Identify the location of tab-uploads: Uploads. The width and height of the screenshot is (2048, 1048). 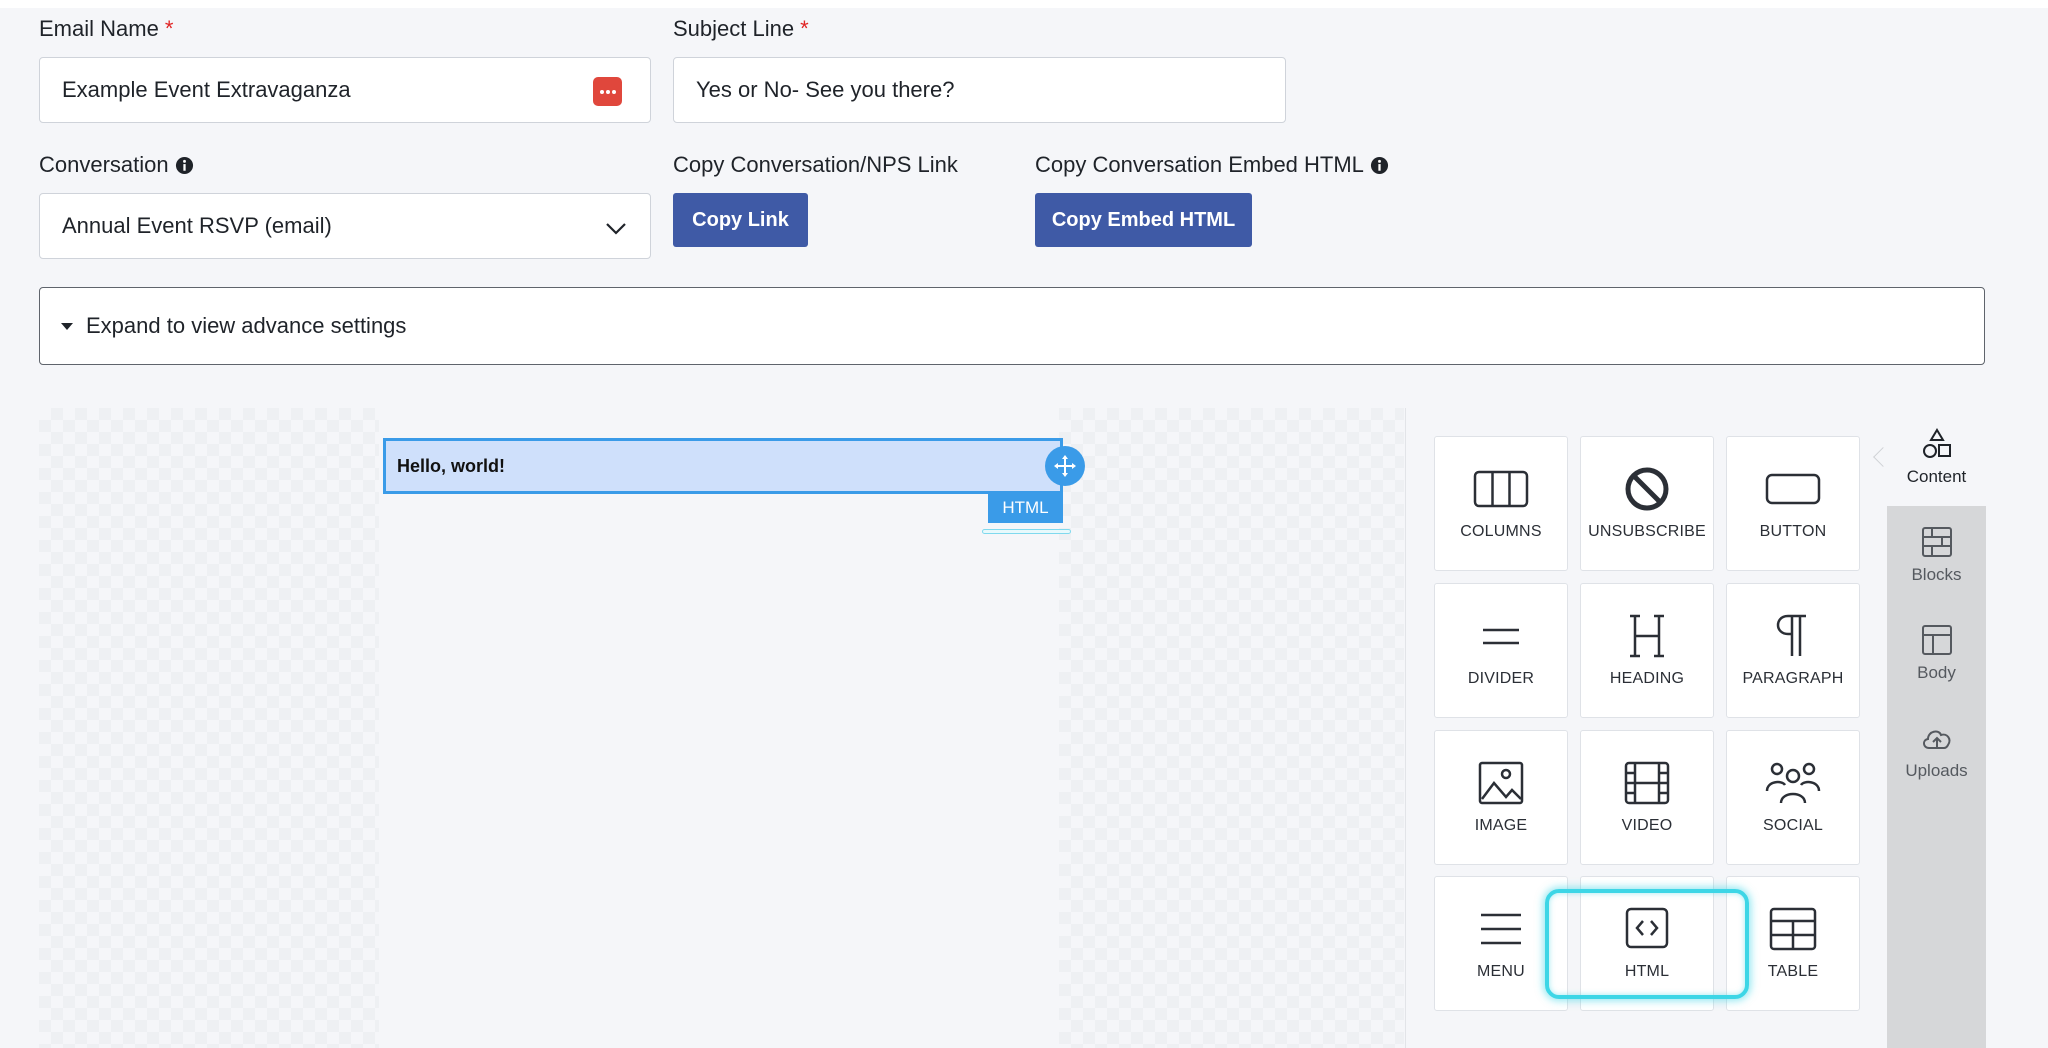
(1936, 751).